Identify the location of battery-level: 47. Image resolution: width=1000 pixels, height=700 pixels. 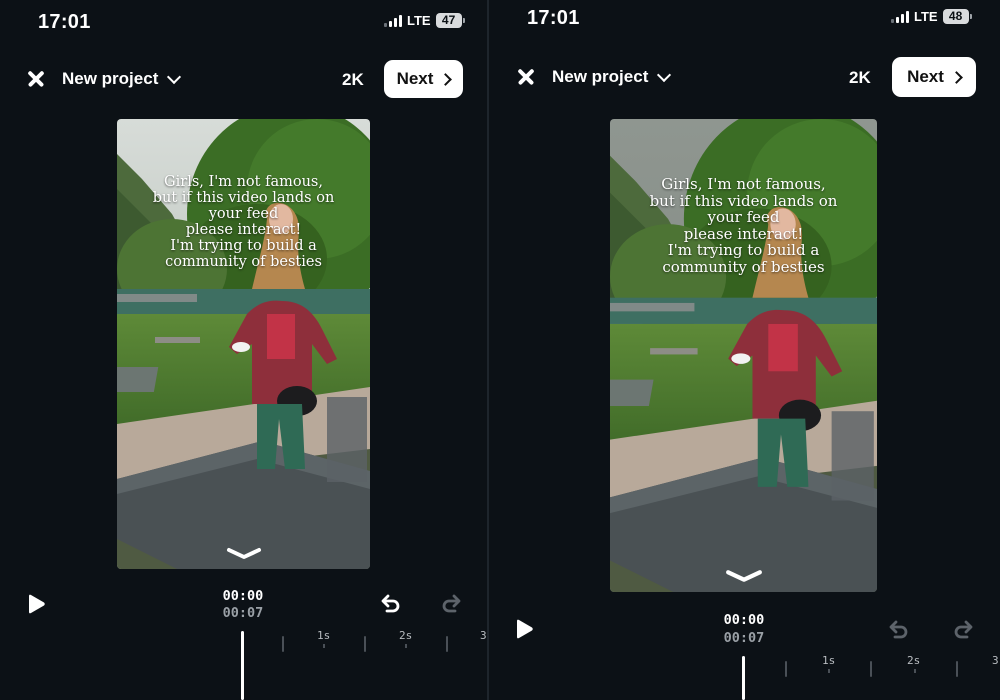
(448, 20).